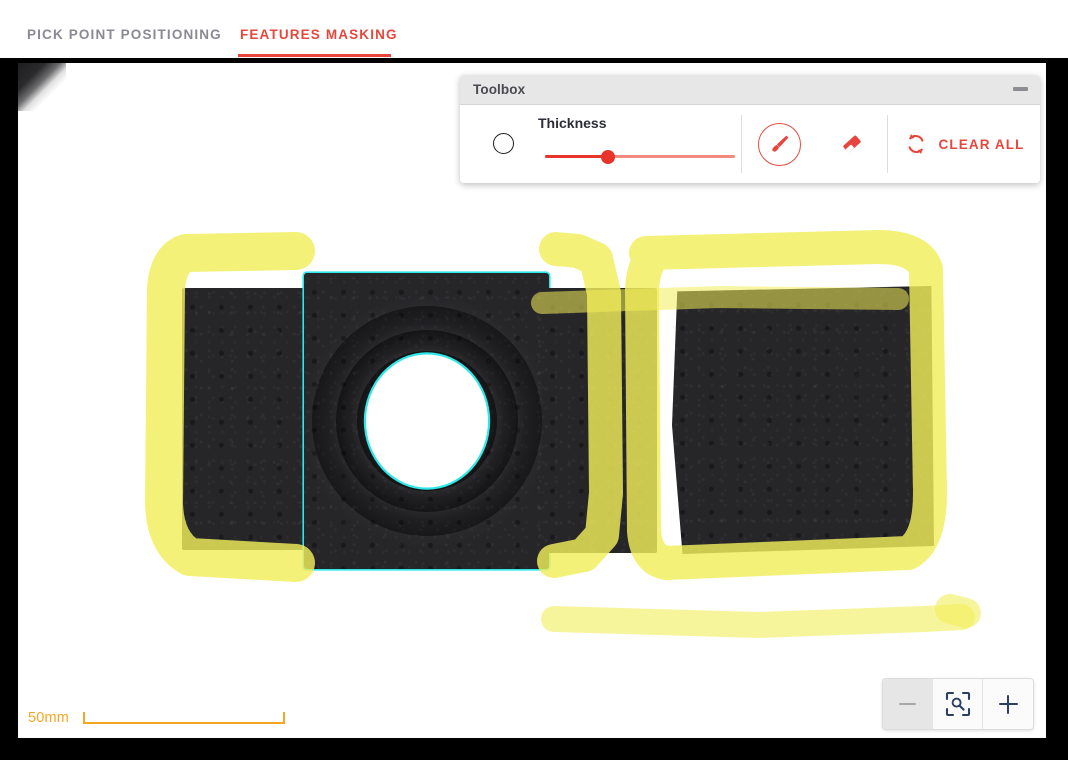 The width and height of the screenshot is (1068, 760). I want to click on tab-features-masking: FEATURES MASKING, so click(319, 35).